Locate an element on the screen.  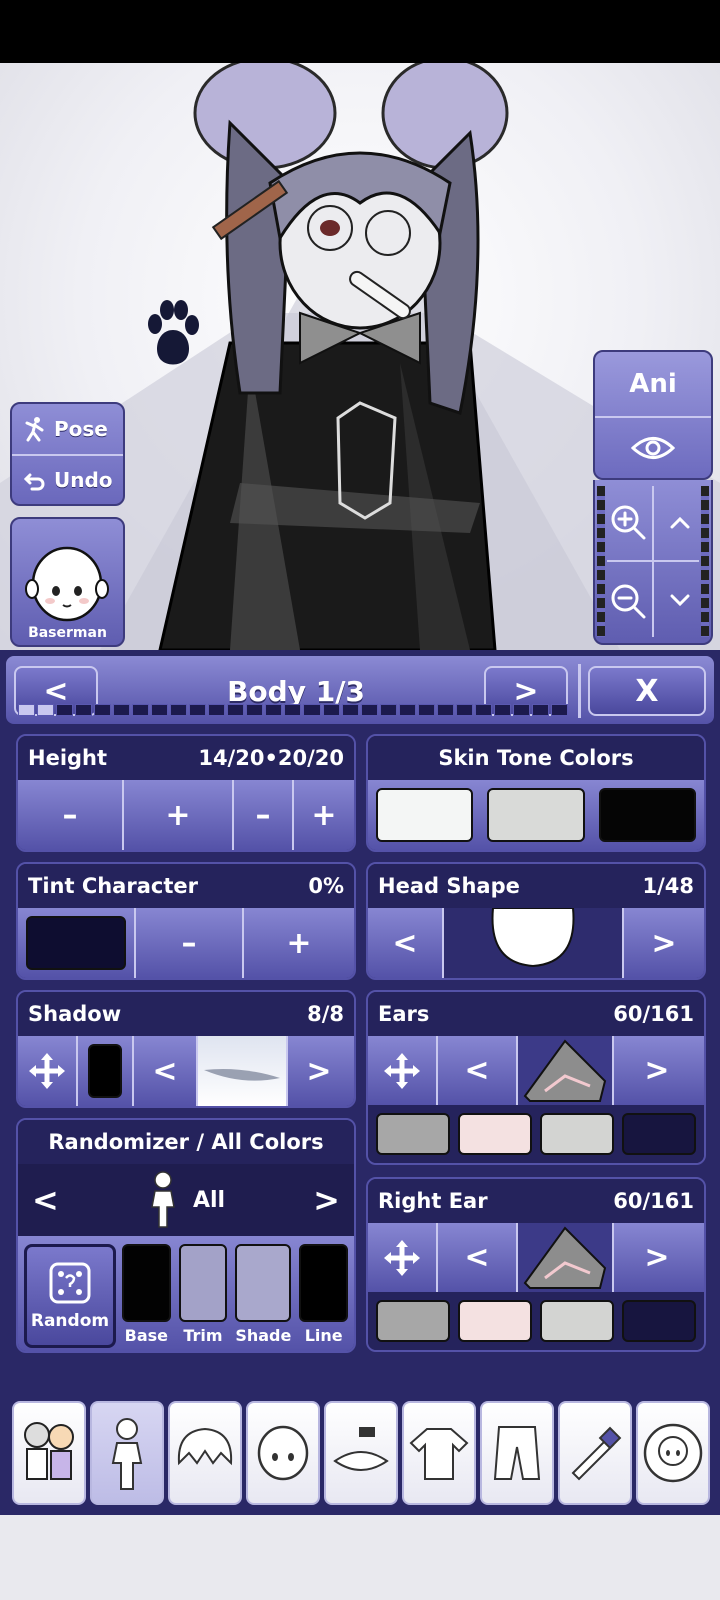
head-shape-label: Head Shape is located at coordinates (449, 886).